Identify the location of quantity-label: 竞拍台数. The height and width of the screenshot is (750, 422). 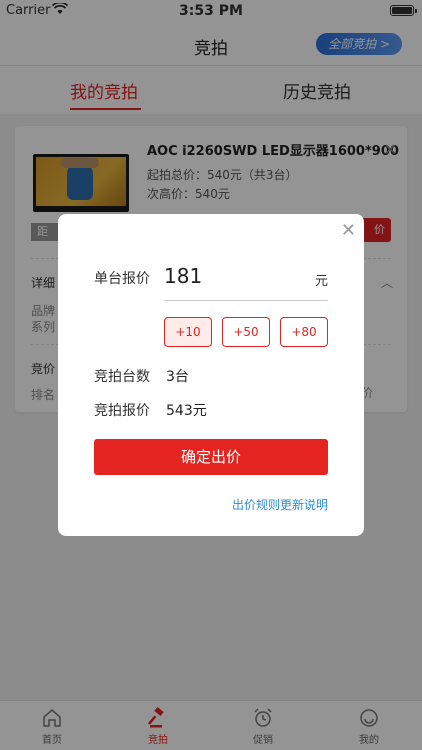
(122, 377).